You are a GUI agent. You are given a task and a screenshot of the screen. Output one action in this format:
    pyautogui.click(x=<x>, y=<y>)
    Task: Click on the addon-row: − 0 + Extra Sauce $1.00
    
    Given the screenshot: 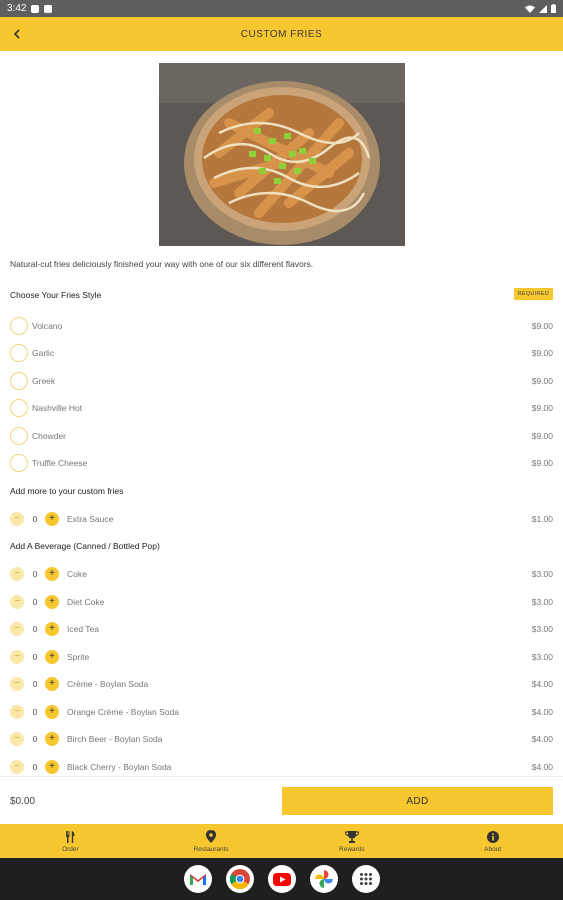 What is the action you would take?
    pyautogui.click(x=281, y=519)
    